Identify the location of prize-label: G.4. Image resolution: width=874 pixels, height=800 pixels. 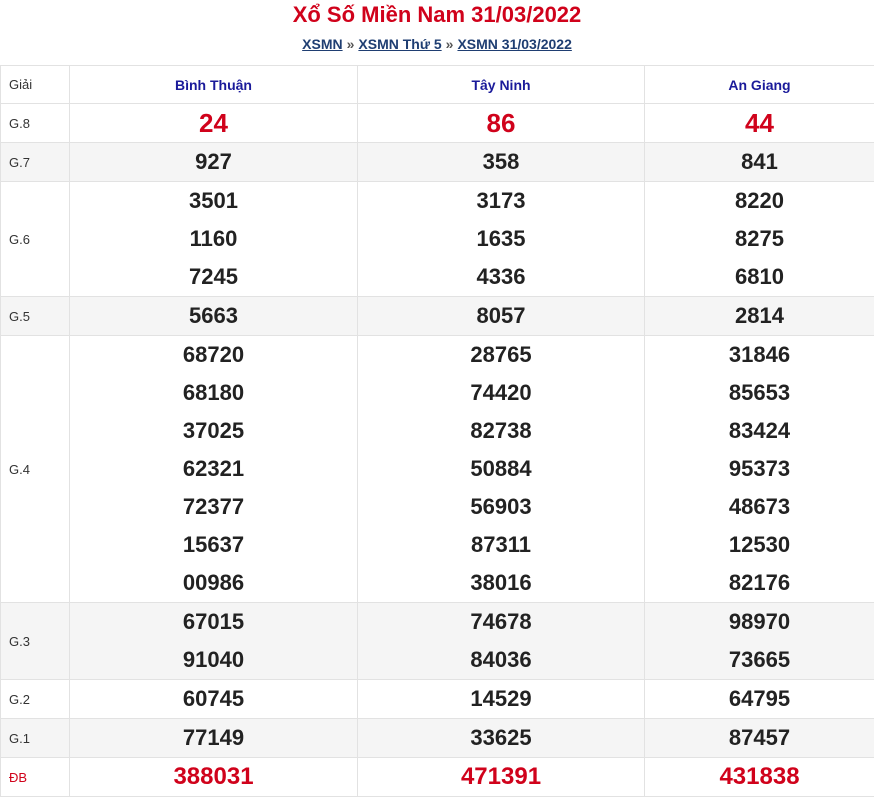
(35, 469).